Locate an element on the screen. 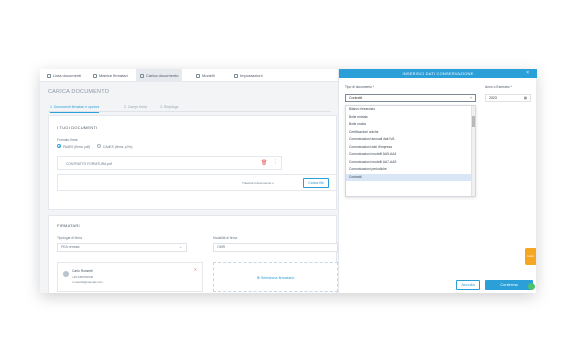 The height and width of the screenshot is (362, 576). tab-impostazioni: Impostazioni is located at coordinates (254, 75).